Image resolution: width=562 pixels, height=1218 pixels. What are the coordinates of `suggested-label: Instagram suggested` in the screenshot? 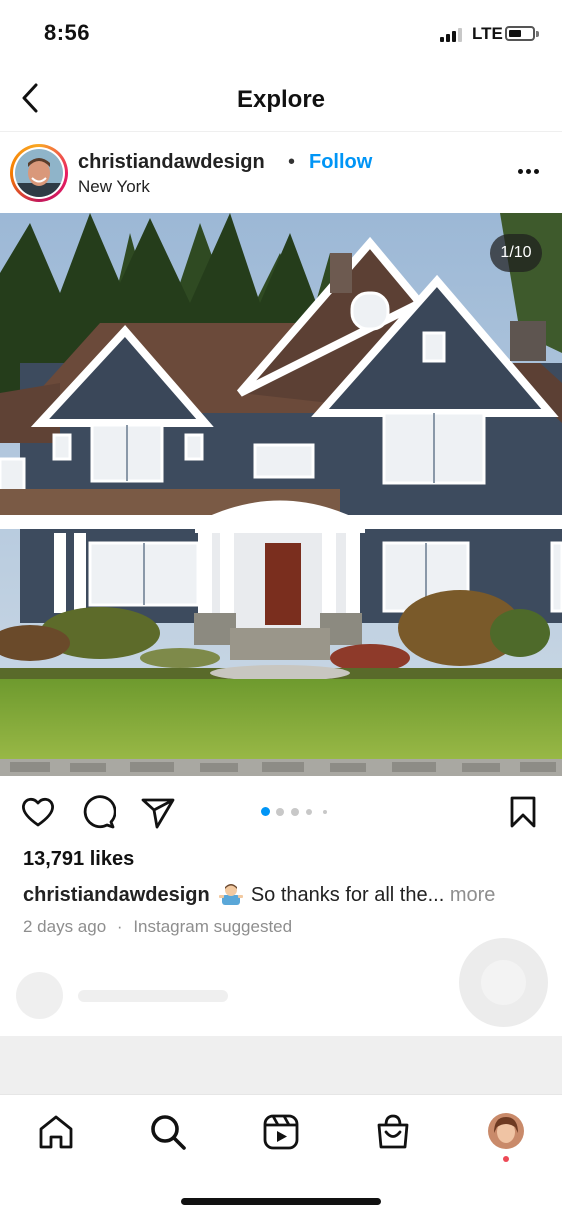 It's located at (213, 926).